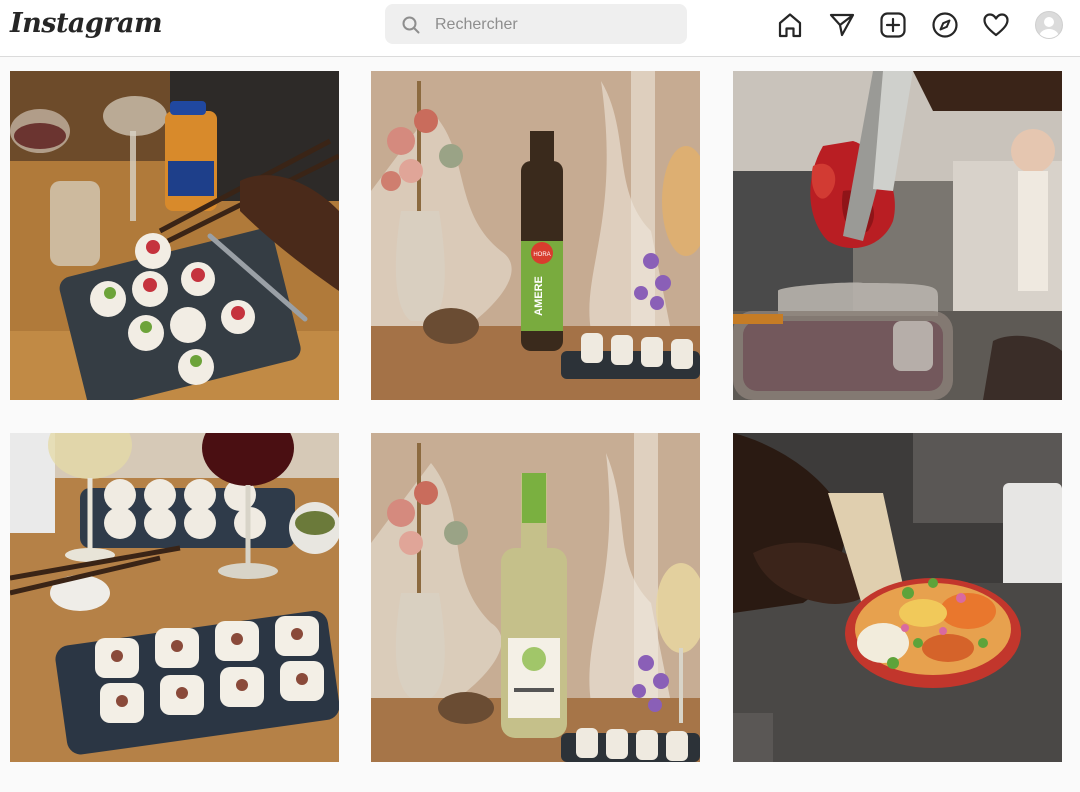 This screenshot has height=792, width=1080. What do you see at coordinates (535, 235) in the screenshot?
I see `post-thumbnail-amere-bottle: HORA AMERE` at bounding box center [535, 235].